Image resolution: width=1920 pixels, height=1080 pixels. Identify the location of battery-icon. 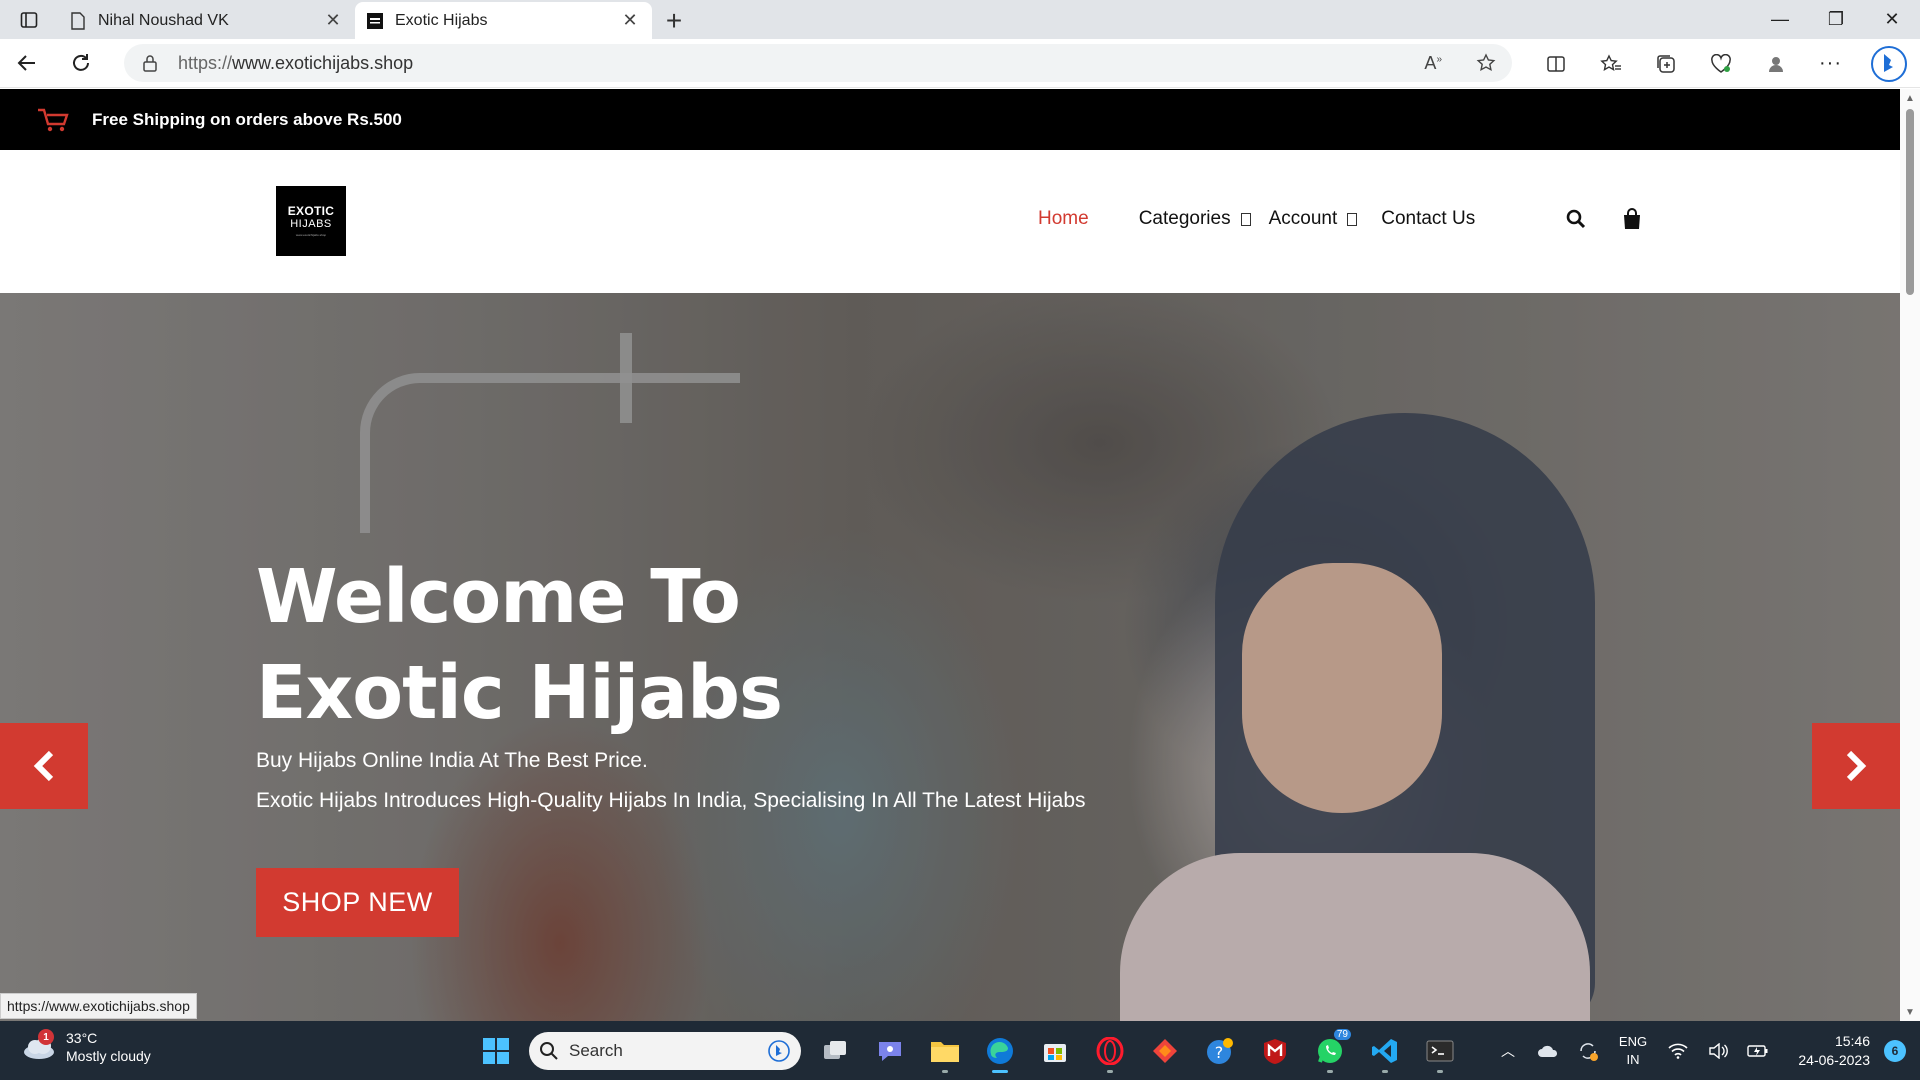
(1758, 1051).